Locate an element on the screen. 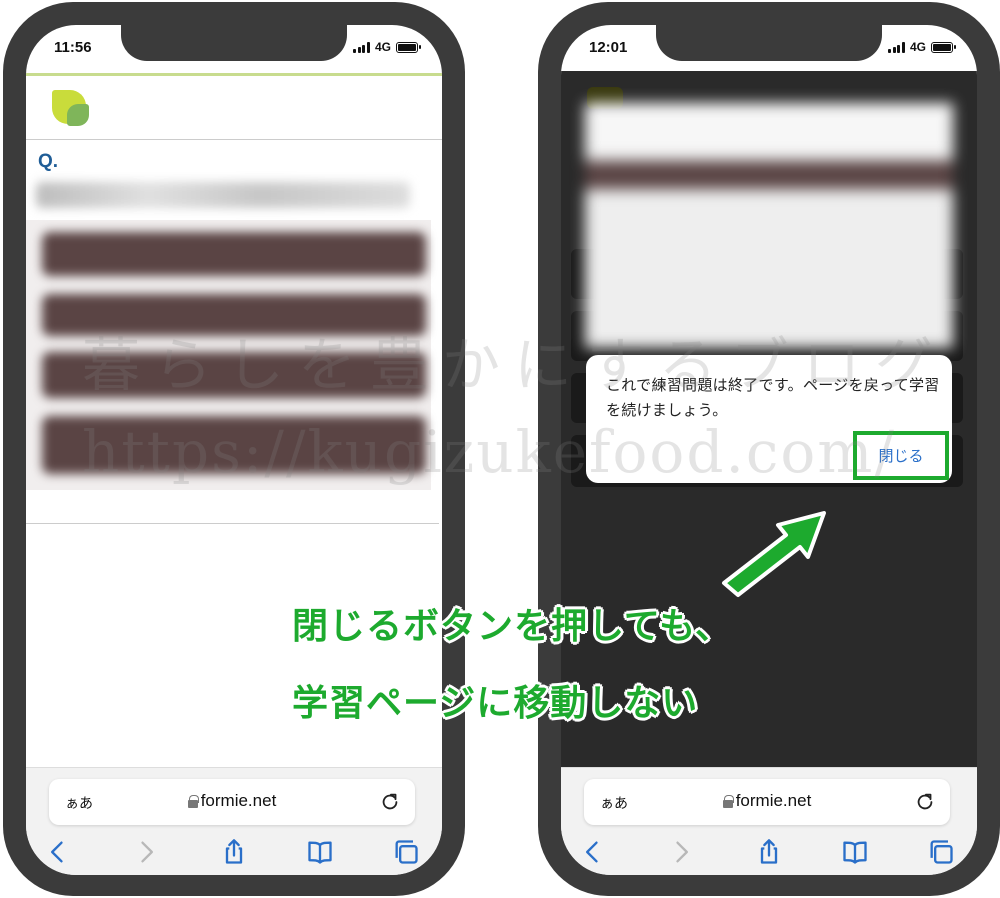 The height and width of the screenshot is (898, 1000). dialog-message: これで練習問題は終了です。ページを戻って学習を続けましょう。 is located at coordinates (773, 398).